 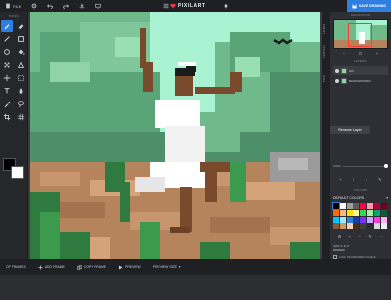 I want to click on monitor-icon, so click(x=98, y=6).